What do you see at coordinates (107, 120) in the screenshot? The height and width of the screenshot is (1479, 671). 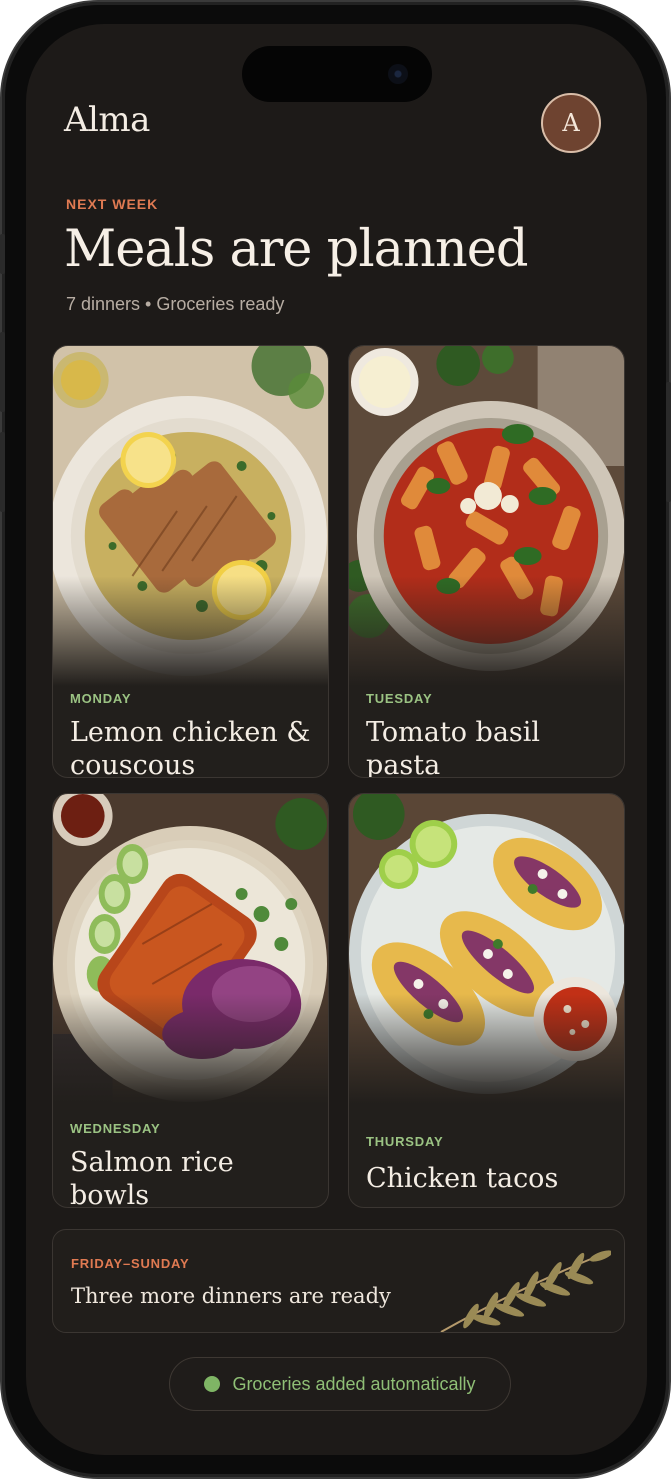 I see `app-title: Alma` at bounding box center [107, 120].